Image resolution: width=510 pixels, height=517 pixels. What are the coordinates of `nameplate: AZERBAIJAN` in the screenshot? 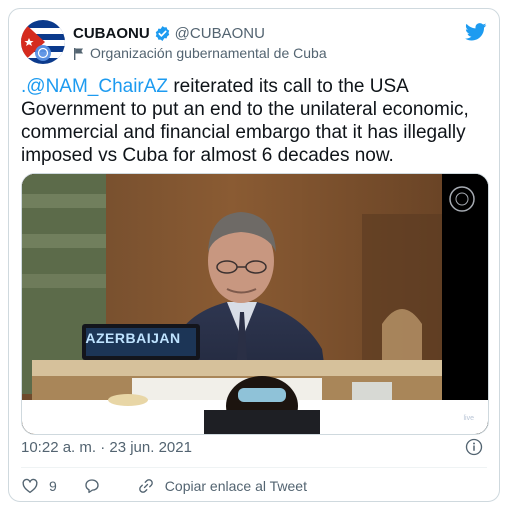 It's located at (133, 338).